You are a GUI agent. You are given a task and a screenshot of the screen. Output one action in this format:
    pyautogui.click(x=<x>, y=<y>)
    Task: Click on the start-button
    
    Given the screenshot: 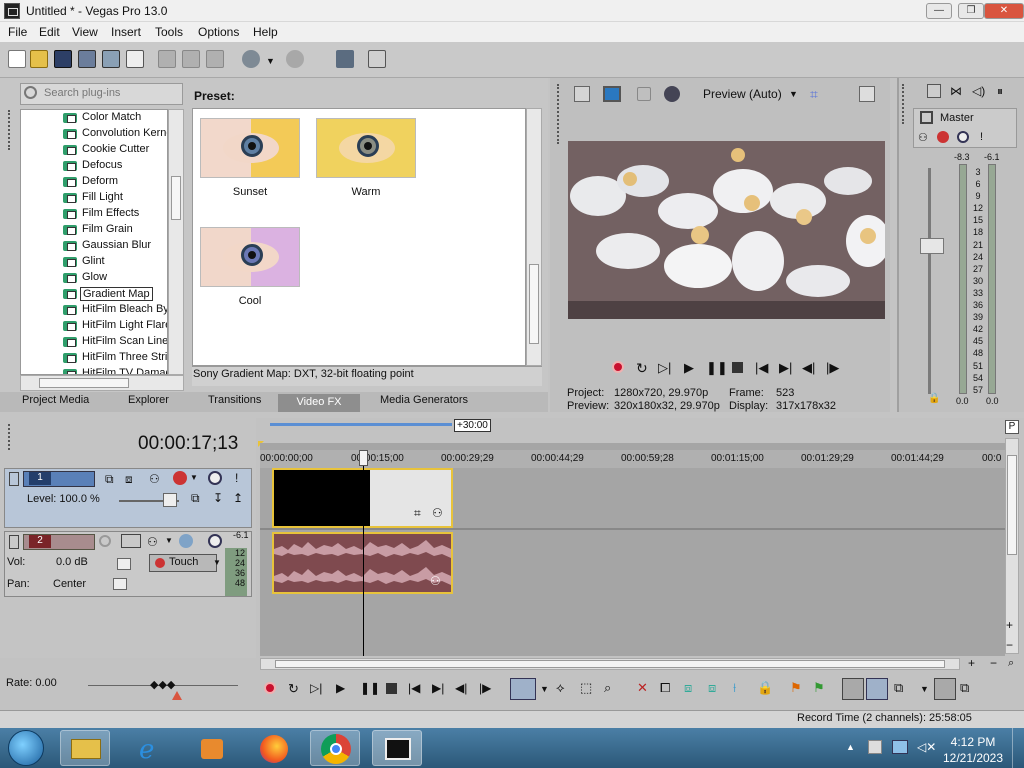 What is the action you would take?
    pyautogui.click(x=26, y=748)
    